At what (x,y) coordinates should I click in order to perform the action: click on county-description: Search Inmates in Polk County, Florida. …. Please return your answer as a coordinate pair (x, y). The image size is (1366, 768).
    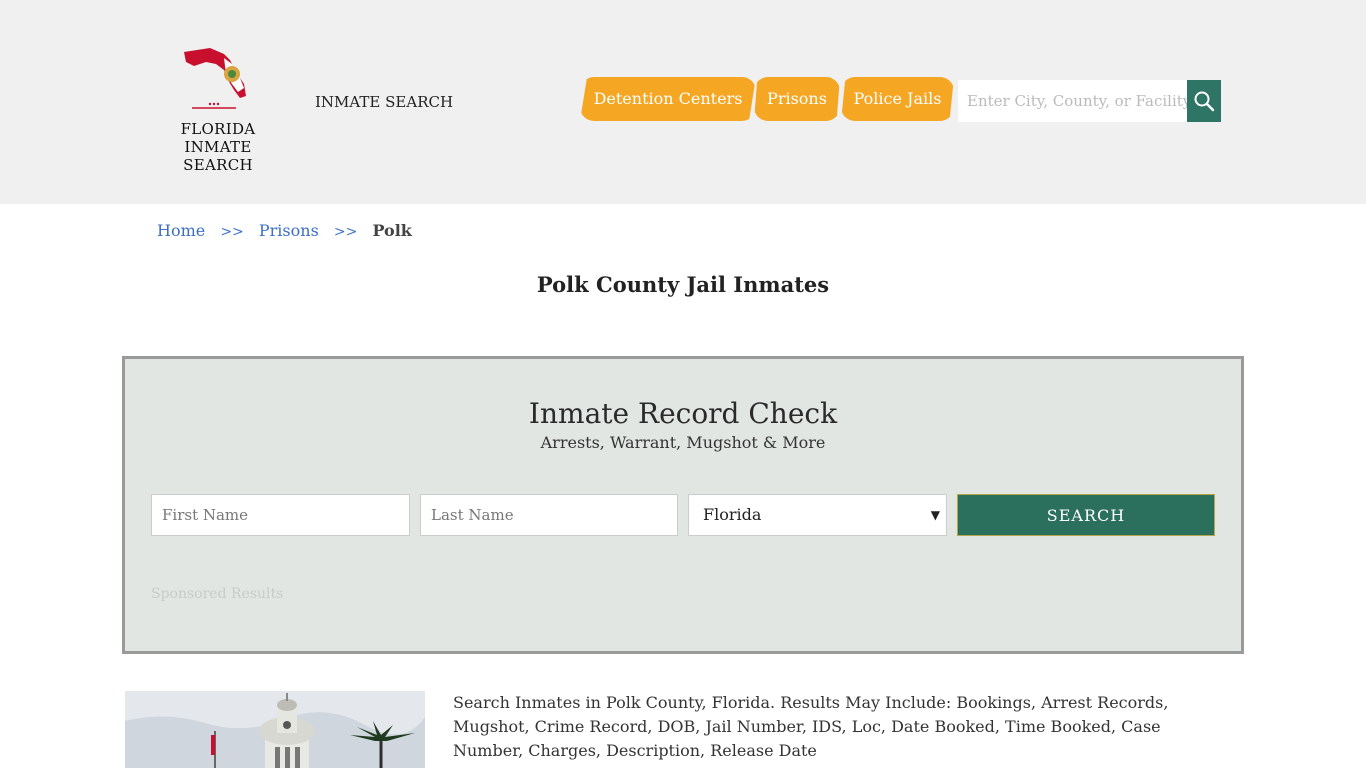
    Looking at the image, I should click on (811, 726).